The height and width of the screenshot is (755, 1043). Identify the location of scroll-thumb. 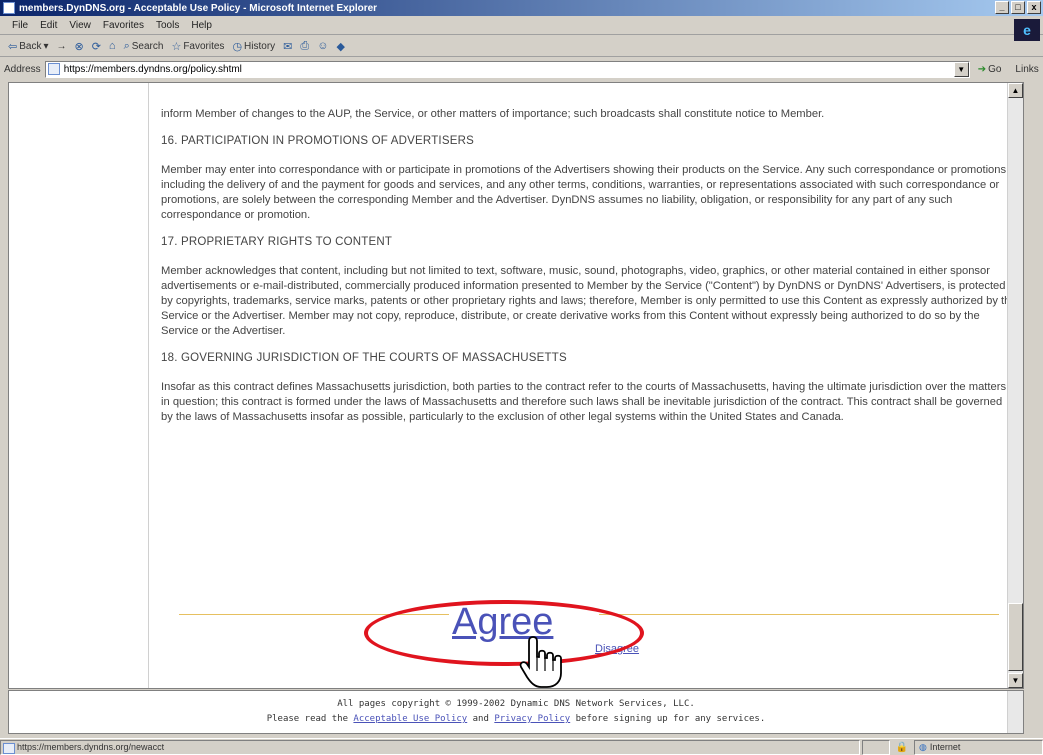
(1015, 637).